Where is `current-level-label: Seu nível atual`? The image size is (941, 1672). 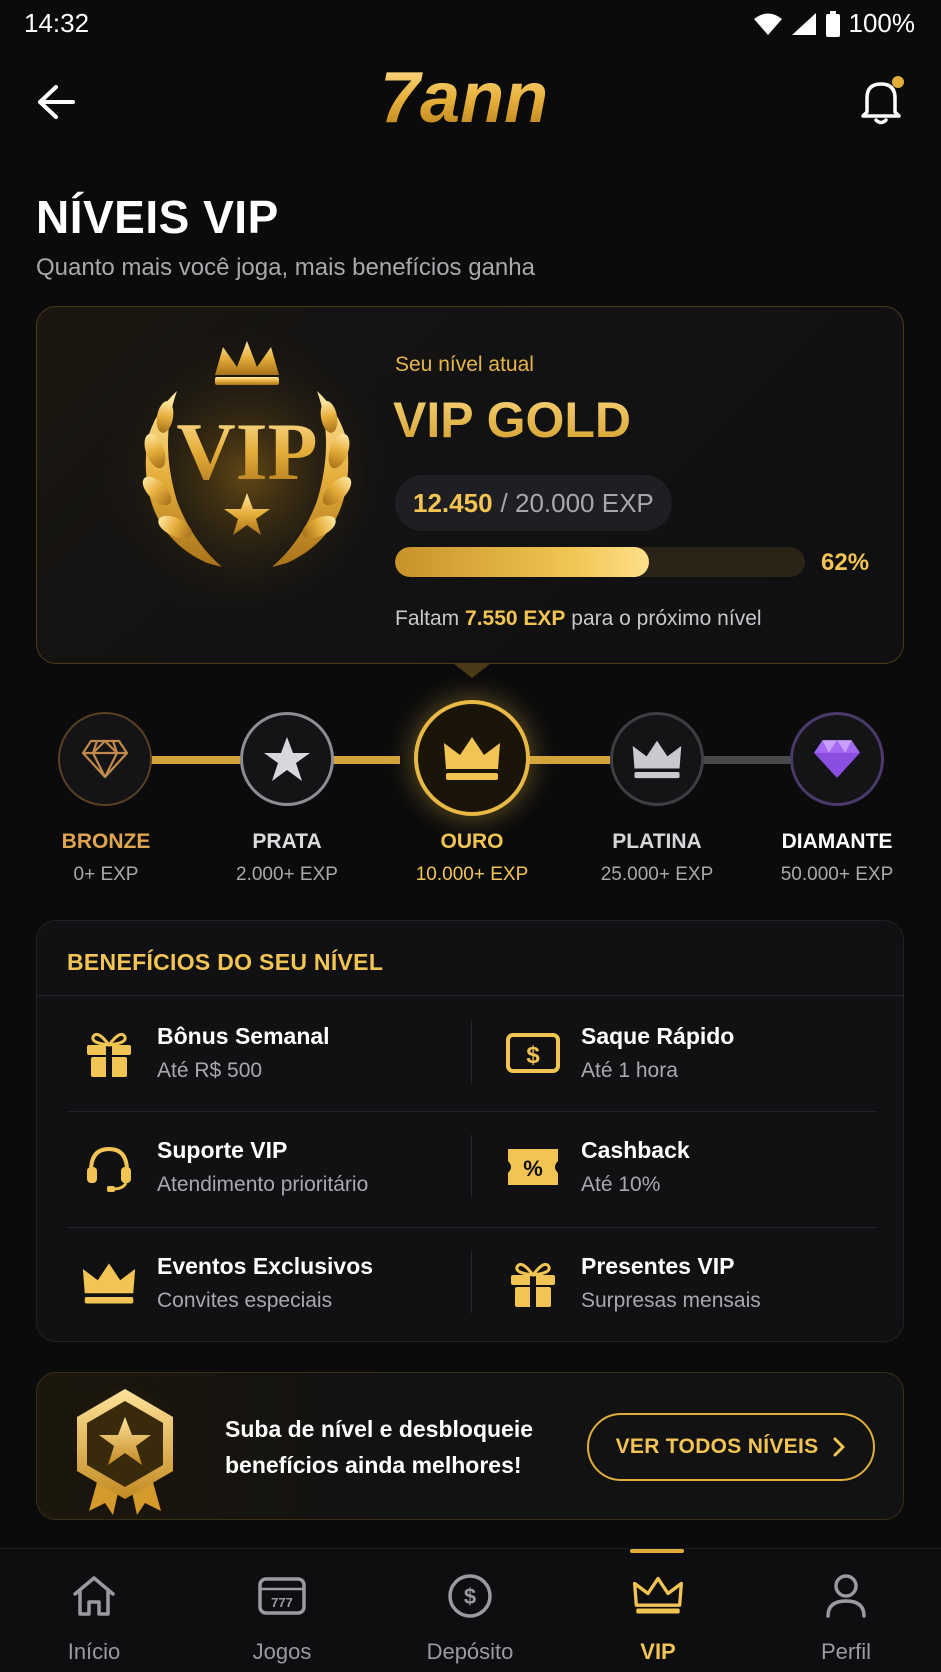 current-level-label: Seu nível atual is located at coordinates (464, 364).